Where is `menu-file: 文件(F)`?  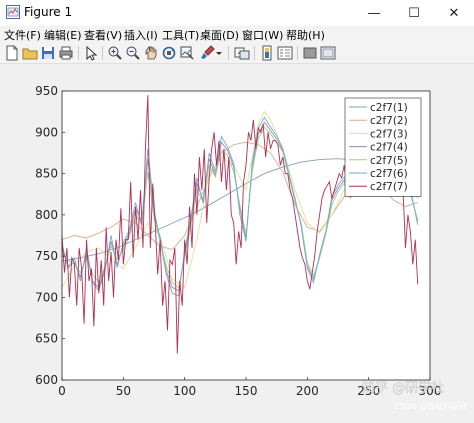 menu-file: 文件(F) is located at coordinates (22, 35).